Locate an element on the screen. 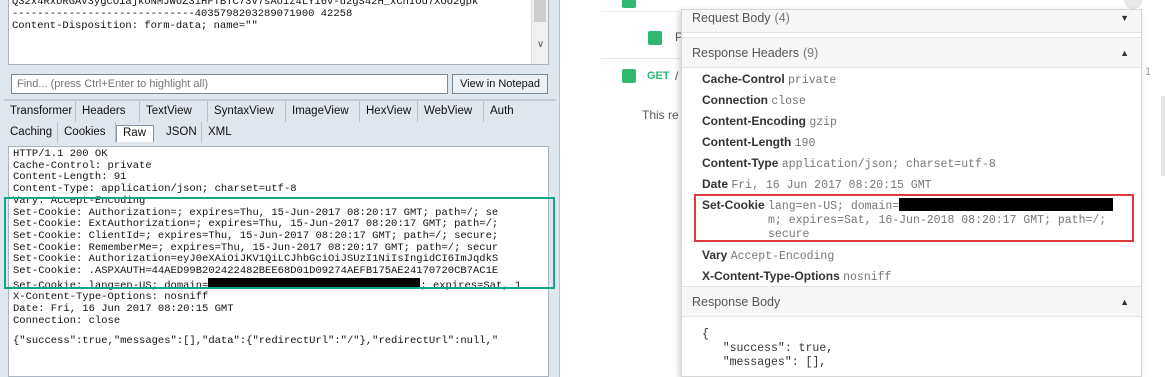  tab-syntaxview: SyntaxView is located at coordinates (247, 111).